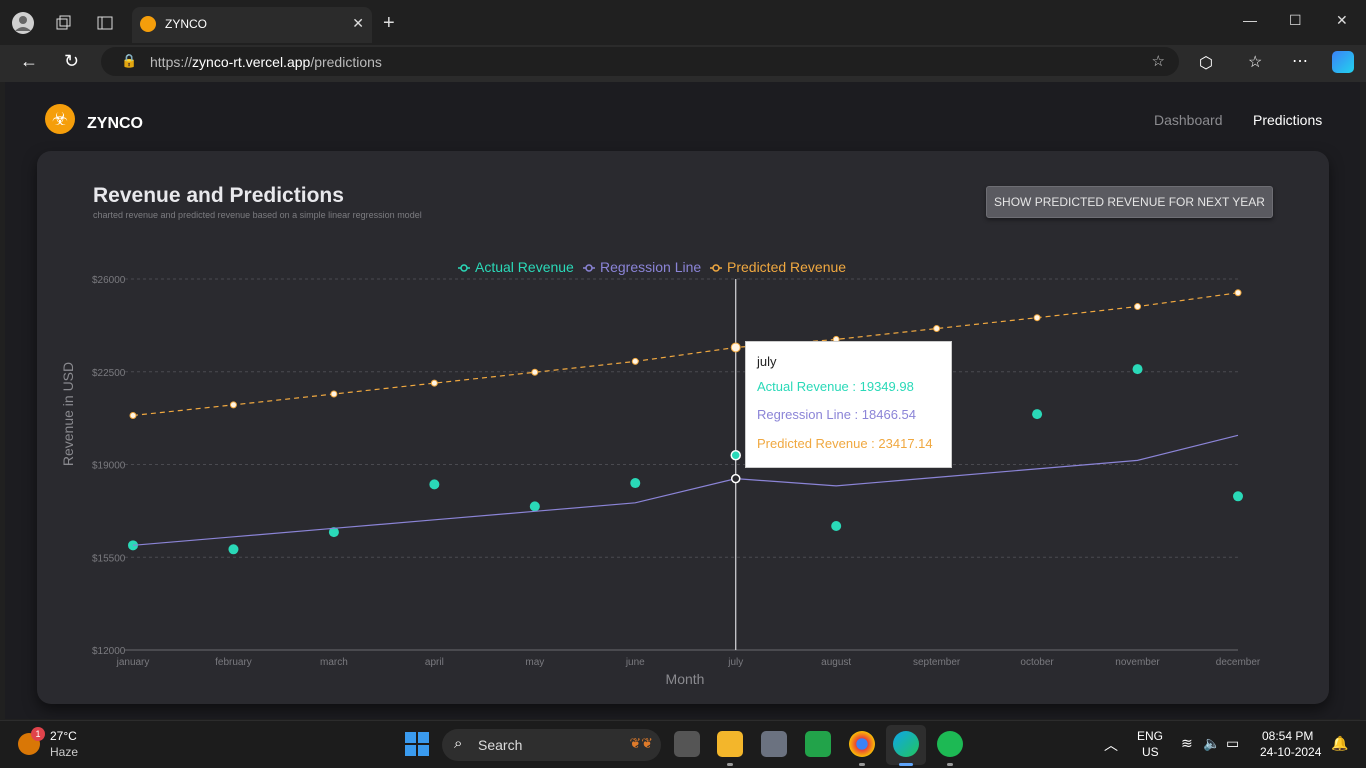  What do you see at coordinates (109, 651) in the screenshot?
I see `y-tick-label: $12000` at bounding box center [109, 651].